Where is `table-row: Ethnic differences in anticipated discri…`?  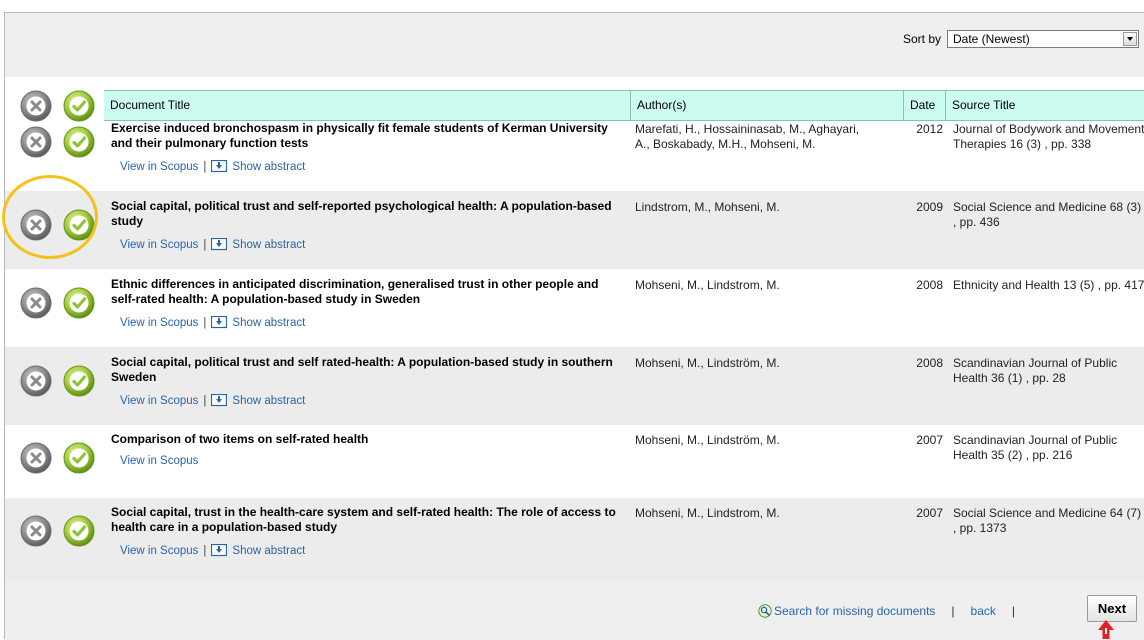
table-row: Ethnic differences in anticipated discri… is located at coordinates (574, 308).